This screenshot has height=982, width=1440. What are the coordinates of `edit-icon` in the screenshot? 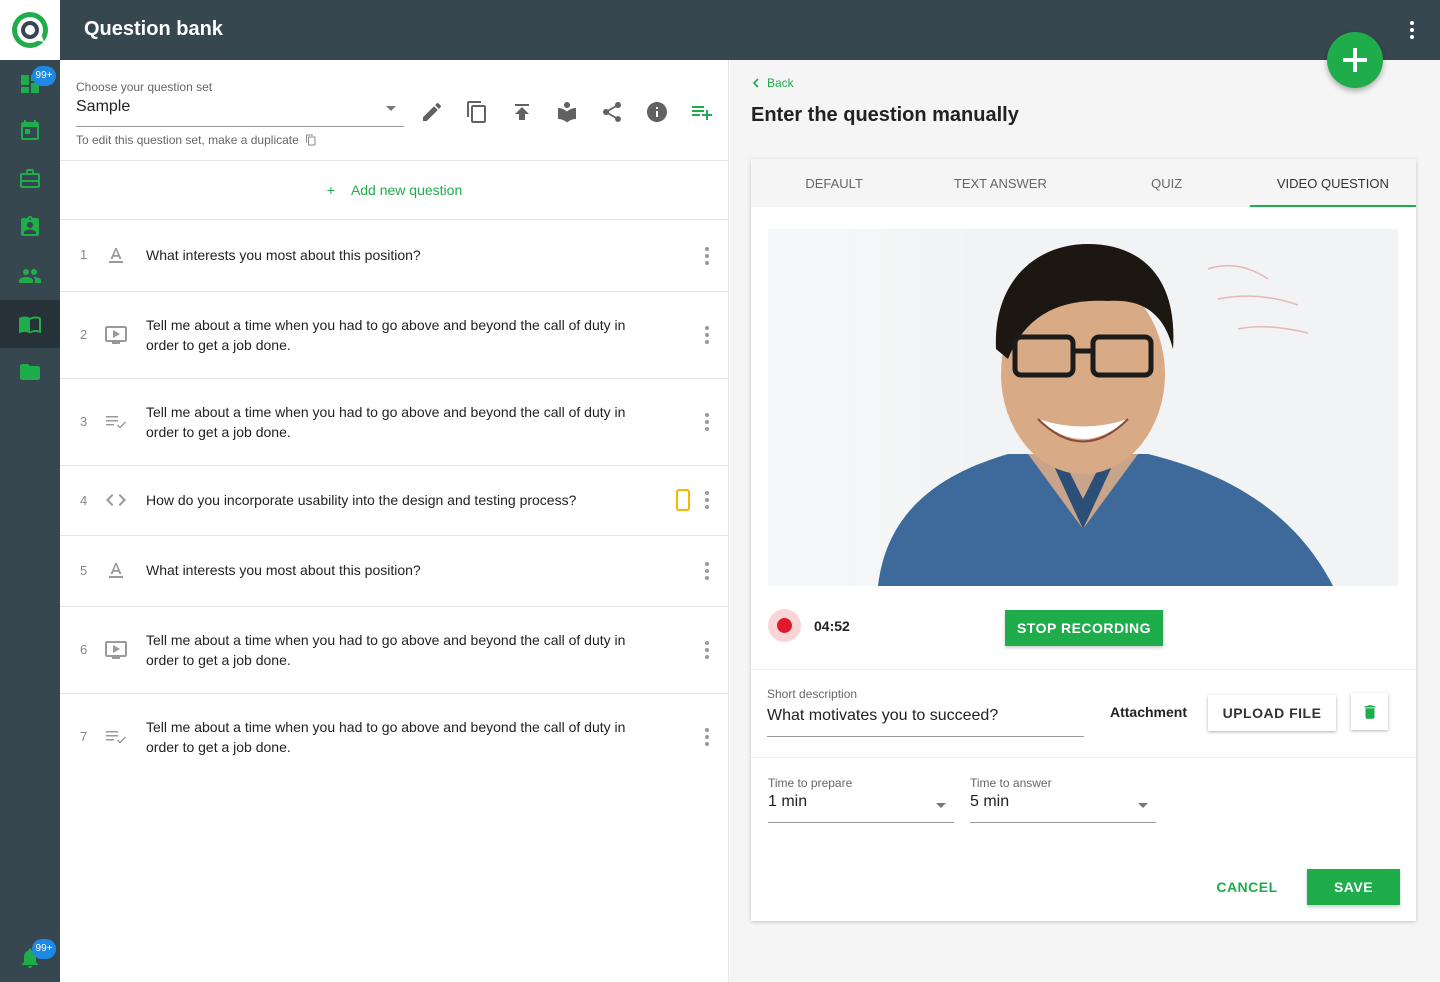 It's located at (432, 112).